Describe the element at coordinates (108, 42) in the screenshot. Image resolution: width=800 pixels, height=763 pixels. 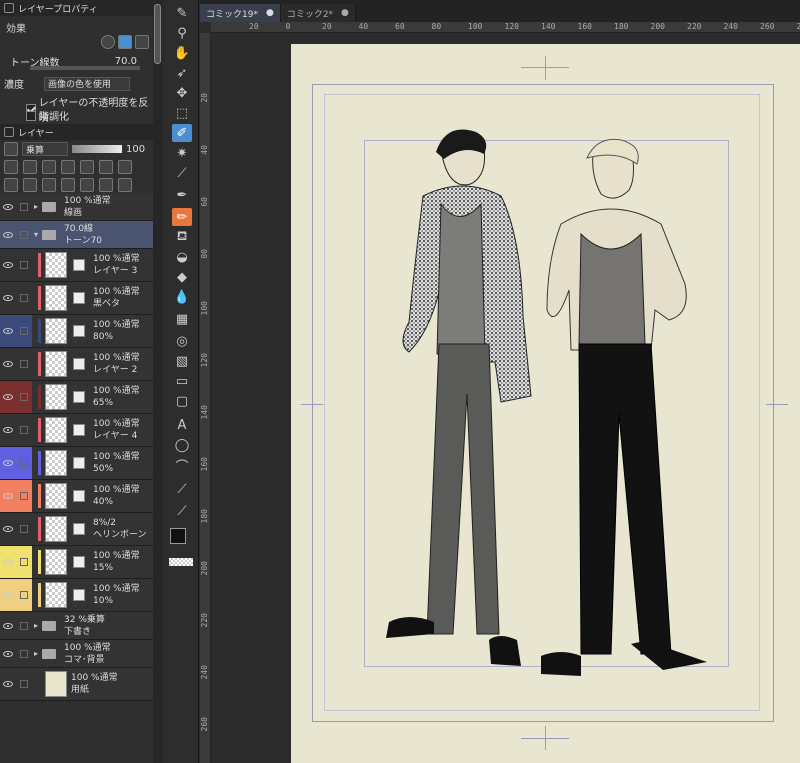
I see `circle-effect-icon` at that location.